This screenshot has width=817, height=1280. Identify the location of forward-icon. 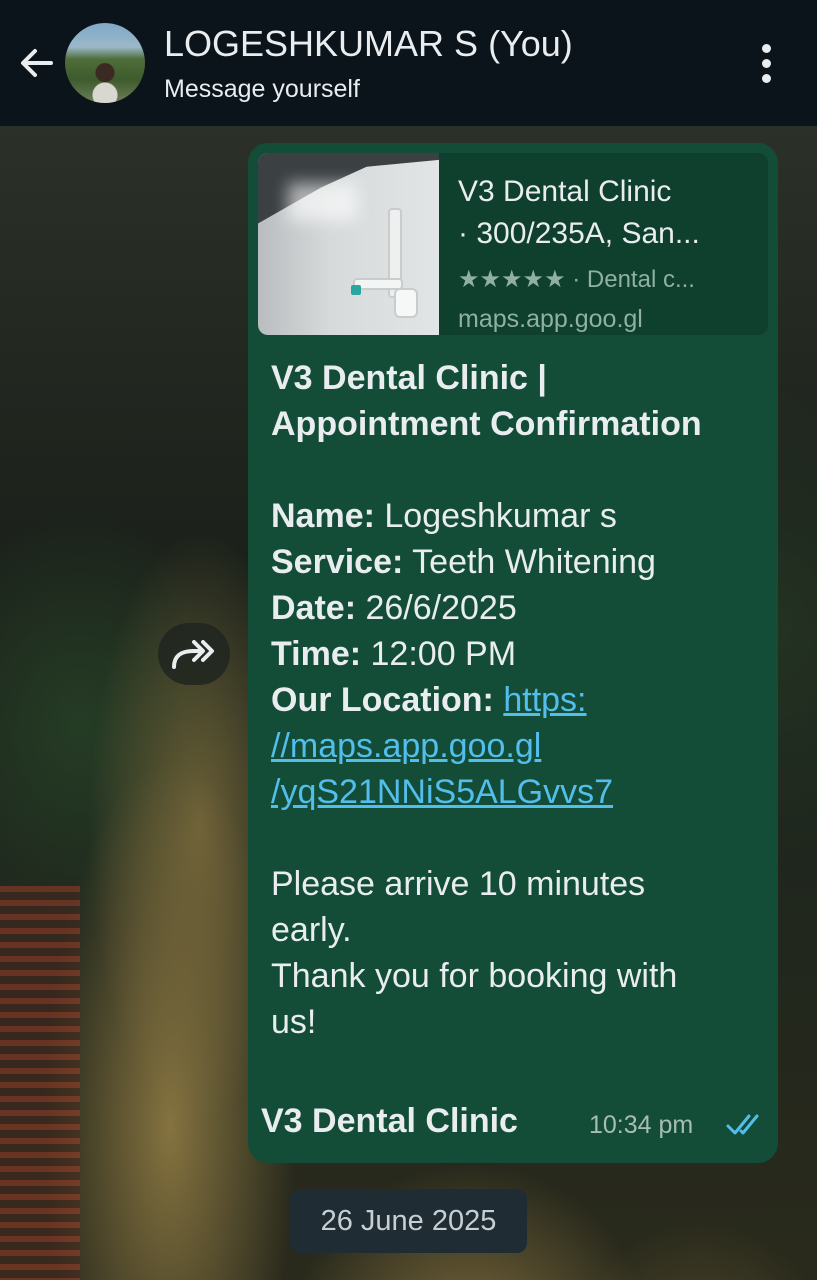
(193, 654).